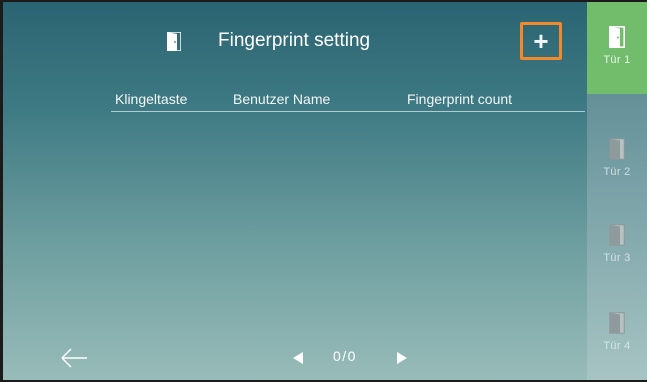 The height and width of the screenshot is (382, 647). What do you see at coordinates (345, 356) in the screenshot?
I see `page-indicator: 0/0` at bounding box center [345, 356].